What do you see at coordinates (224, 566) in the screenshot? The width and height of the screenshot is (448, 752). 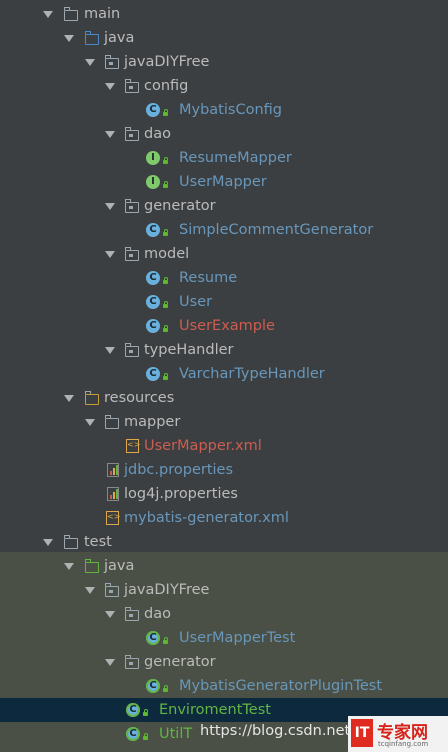 I see `tree-node-test-java: java` at bounding box center [224, 566].